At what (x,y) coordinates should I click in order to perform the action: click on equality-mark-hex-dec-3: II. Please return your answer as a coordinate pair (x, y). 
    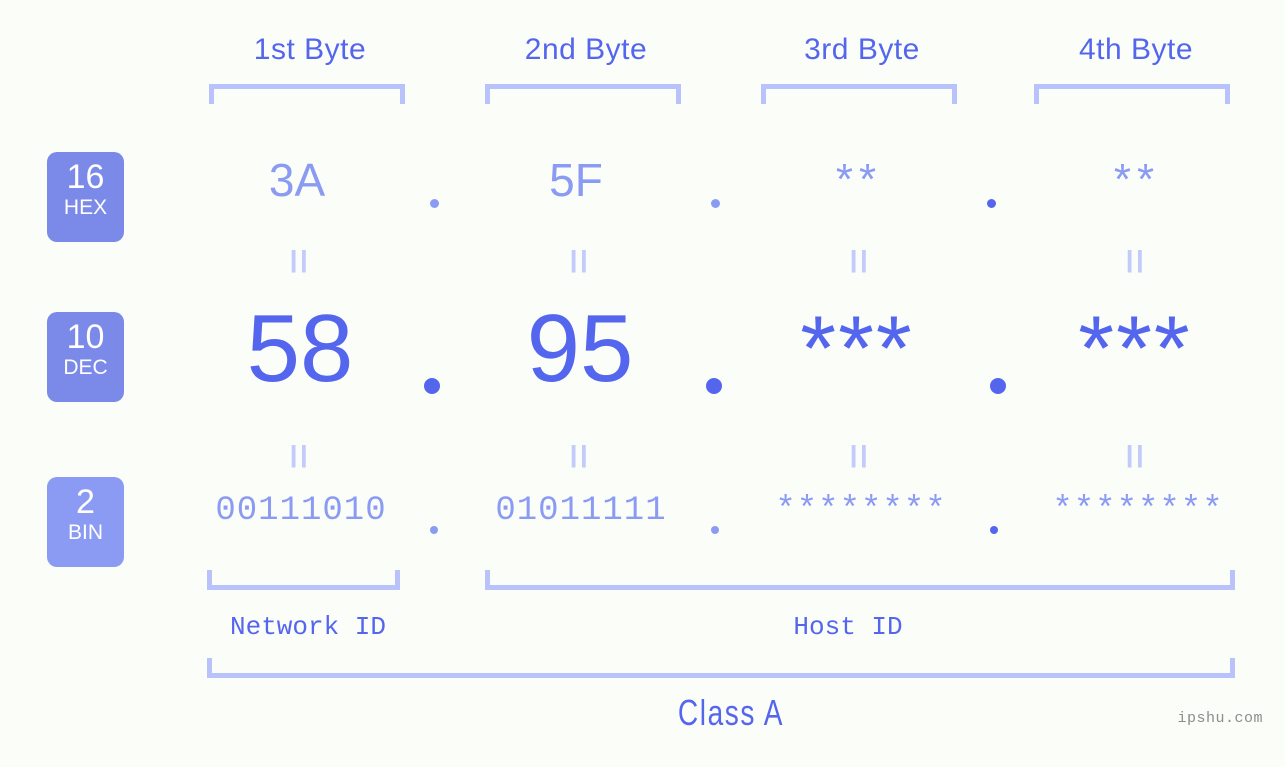
    Looking at the image, I should click on (860, 261).